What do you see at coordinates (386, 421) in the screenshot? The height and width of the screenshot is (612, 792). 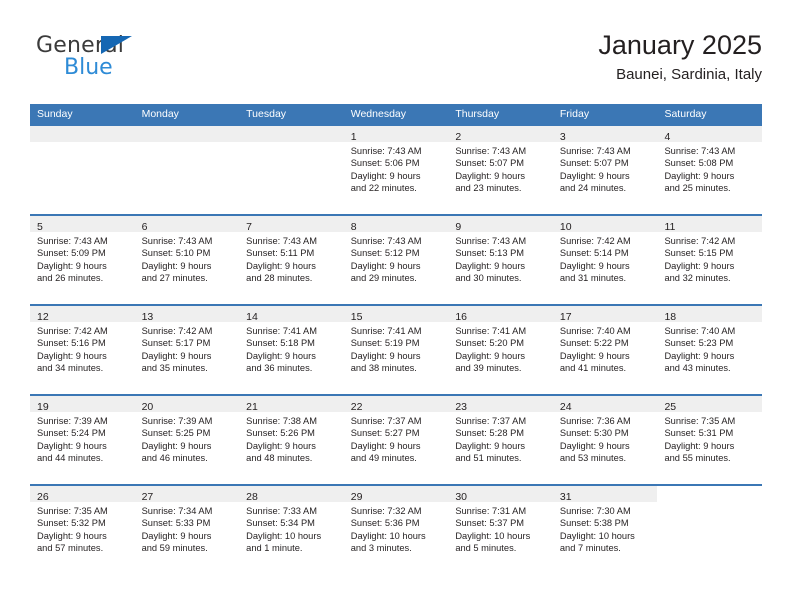 I see `day-detail-line: Sunrise: 7:37 AM` at bounding box center [386, 421].